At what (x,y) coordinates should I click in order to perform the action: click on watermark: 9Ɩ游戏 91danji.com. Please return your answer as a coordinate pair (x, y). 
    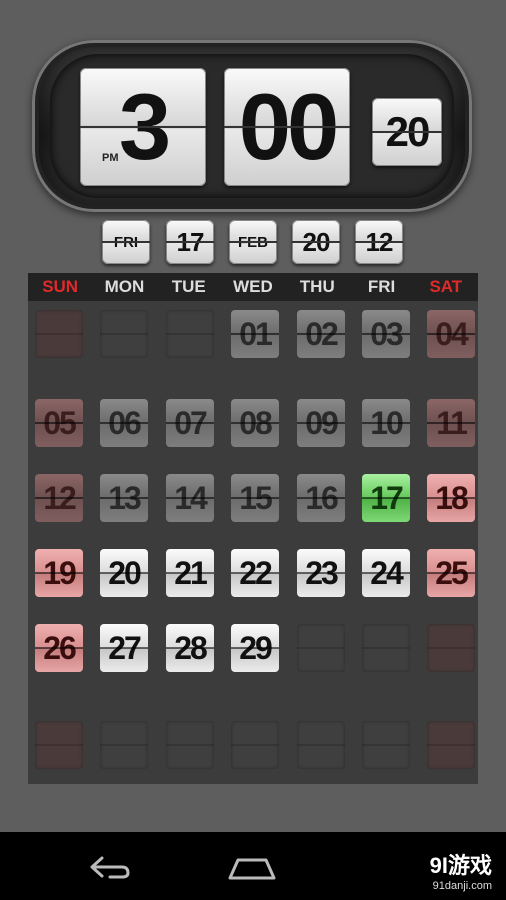
    Looking at the image, I should click on (461, 870).